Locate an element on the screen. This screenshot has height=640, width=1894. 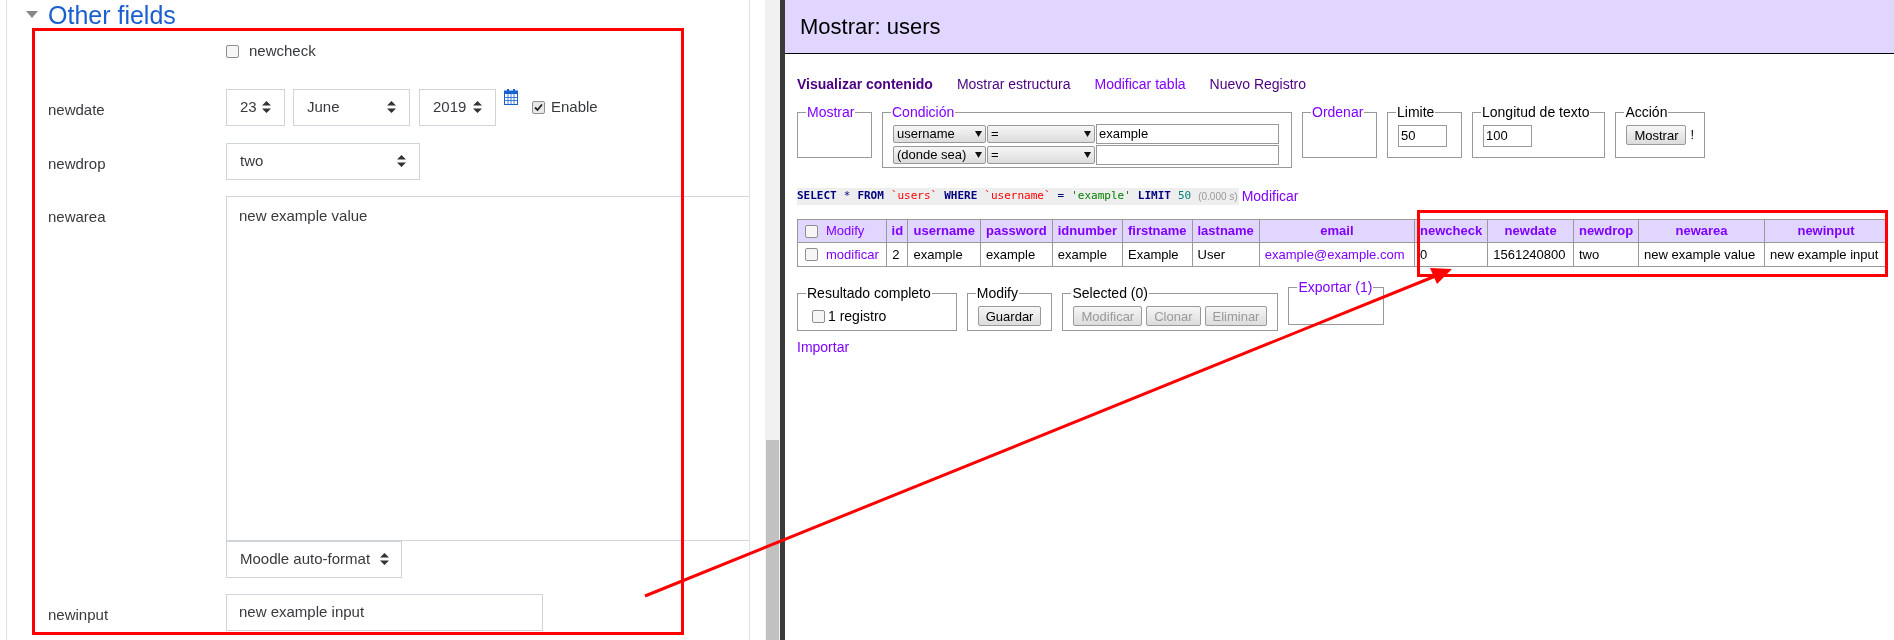
legend-link: Condición is located at coordinates (923, 112).